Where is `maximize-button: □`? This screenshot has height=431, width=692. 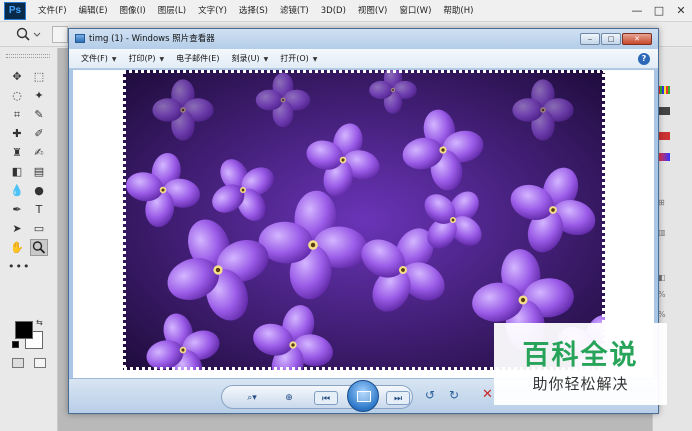 maximize-button: □ is located at coordinates (659, 11).